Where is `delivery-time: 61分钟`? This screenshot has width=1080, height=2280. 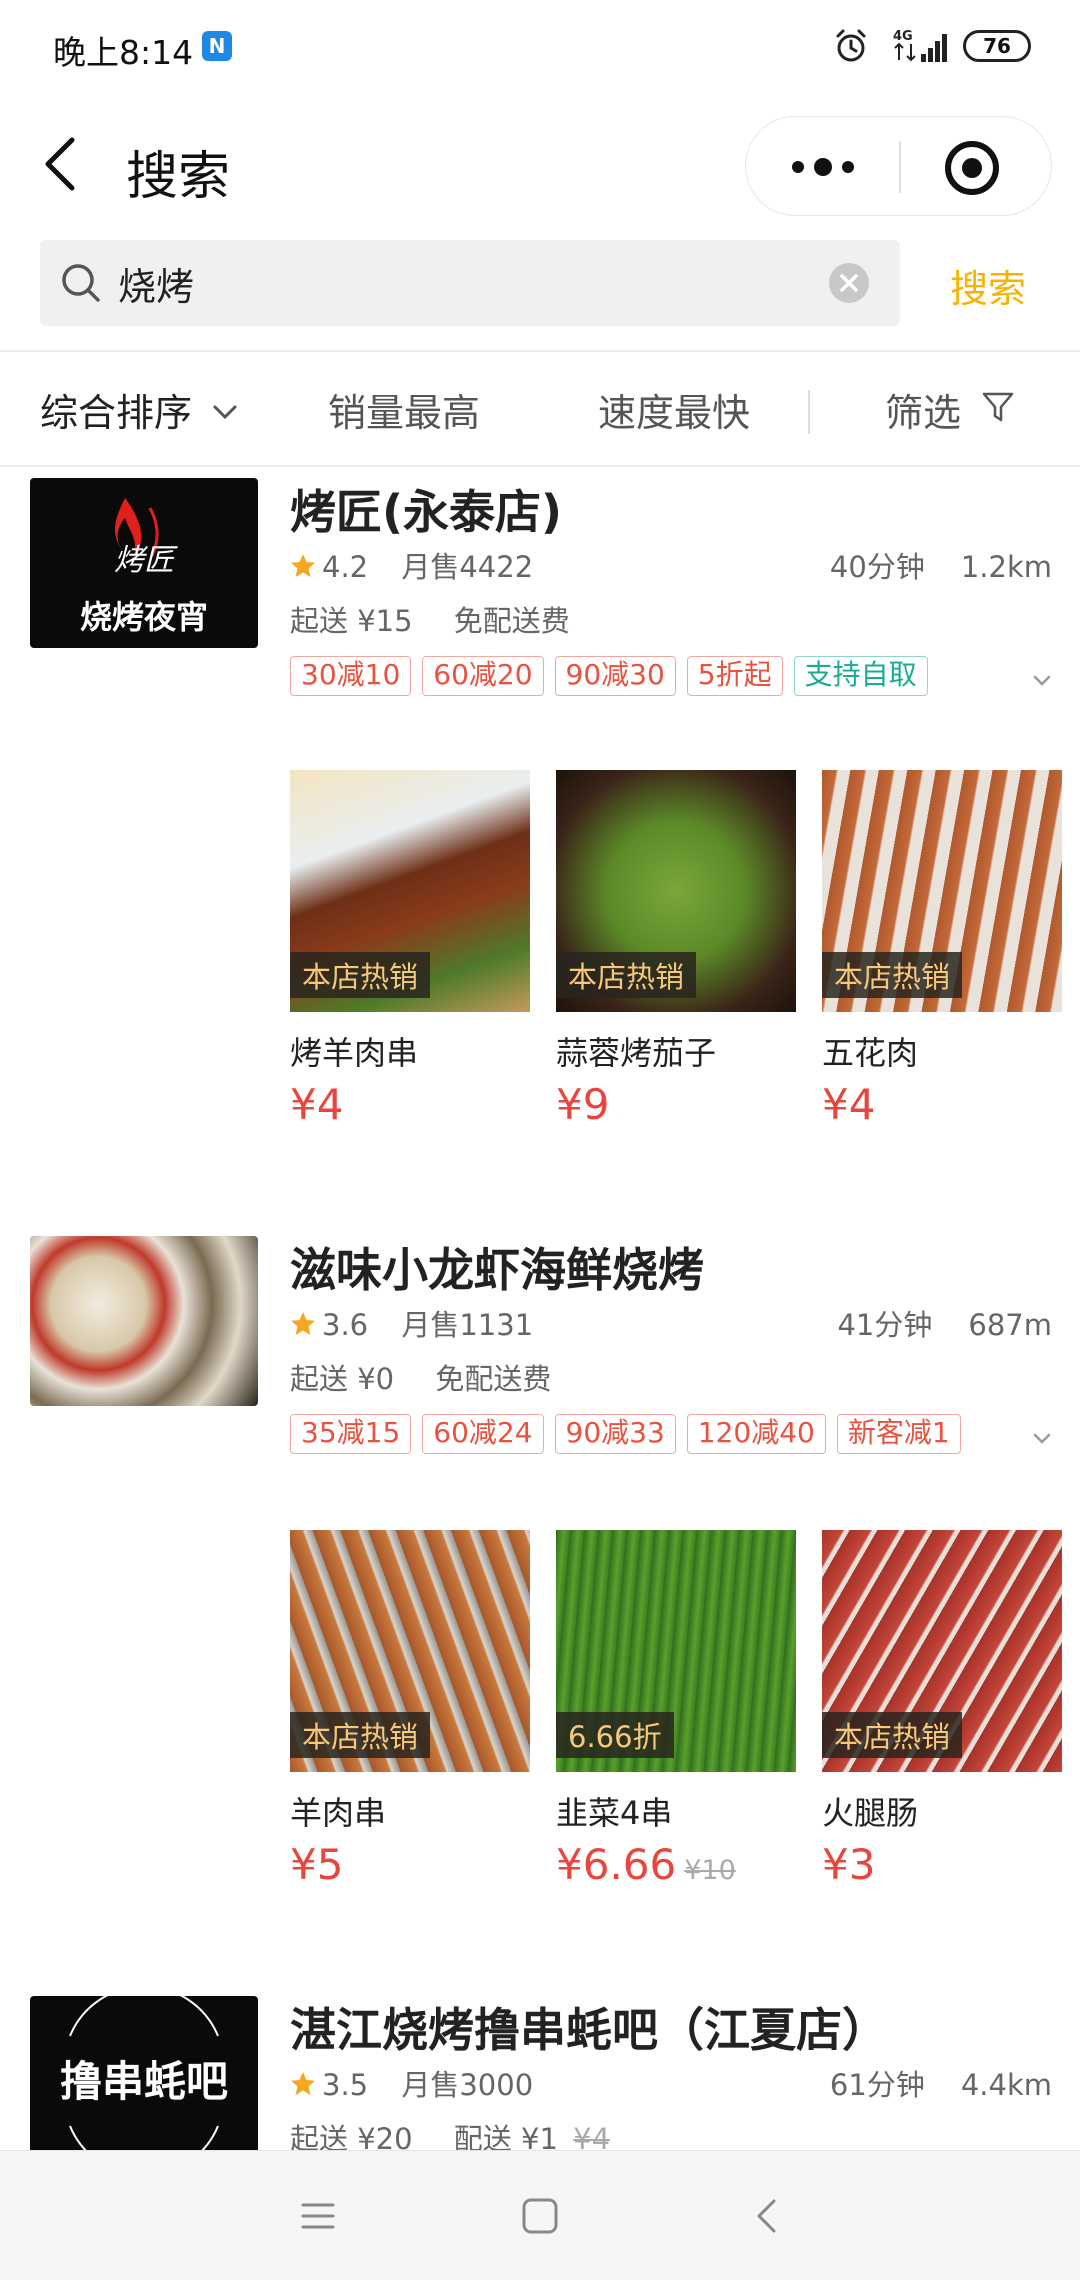
delivery-time: 61分钟 is located at coordinates (877, 2085).